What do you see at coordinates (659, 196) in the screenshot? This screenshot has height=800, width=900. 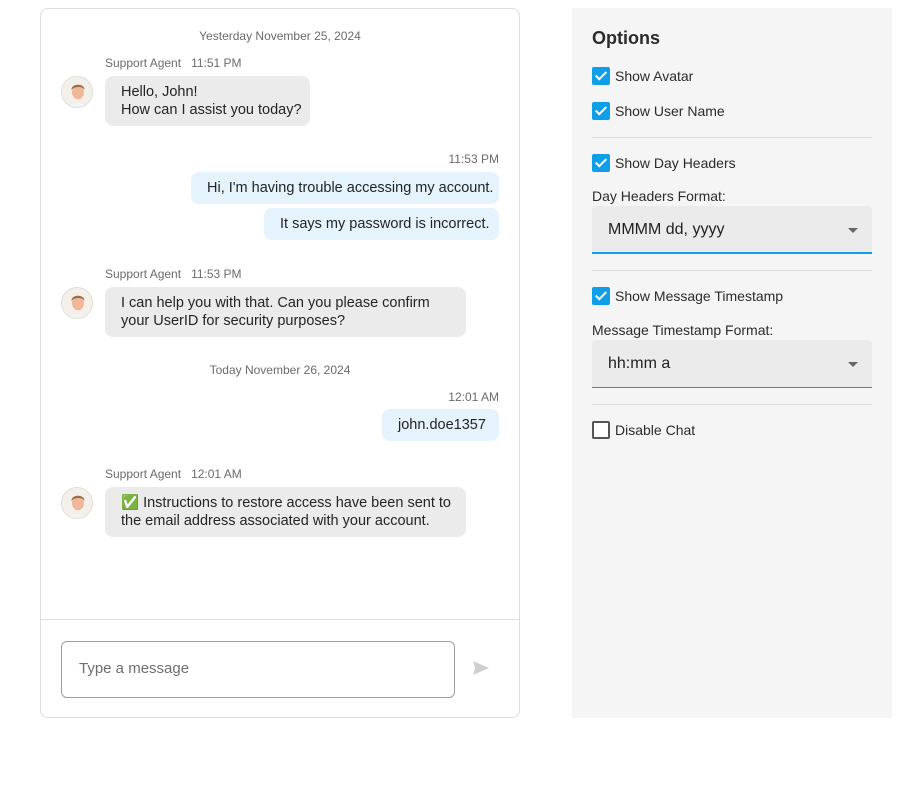 I see `day-headers-format-label: Day Headers Format:` at bounding box center [659, 196].